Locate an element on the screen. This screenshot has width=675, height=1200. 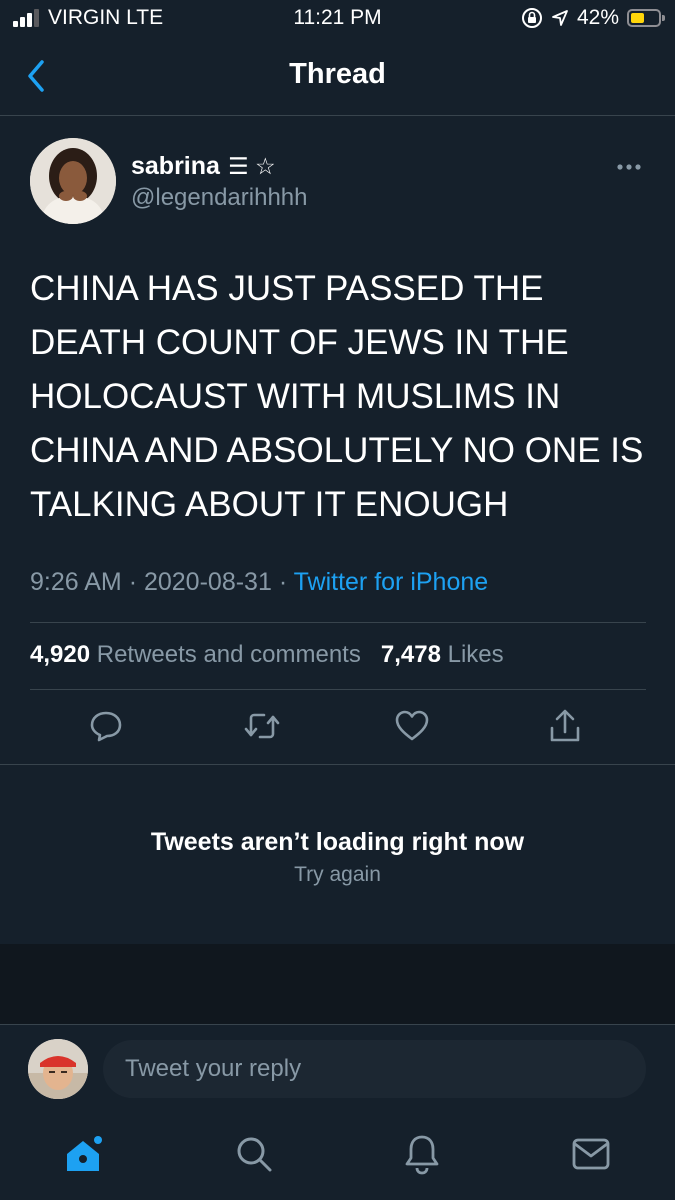
retweets-stat: 4,920 Retweets and comments is located at coordinates (195, 654).